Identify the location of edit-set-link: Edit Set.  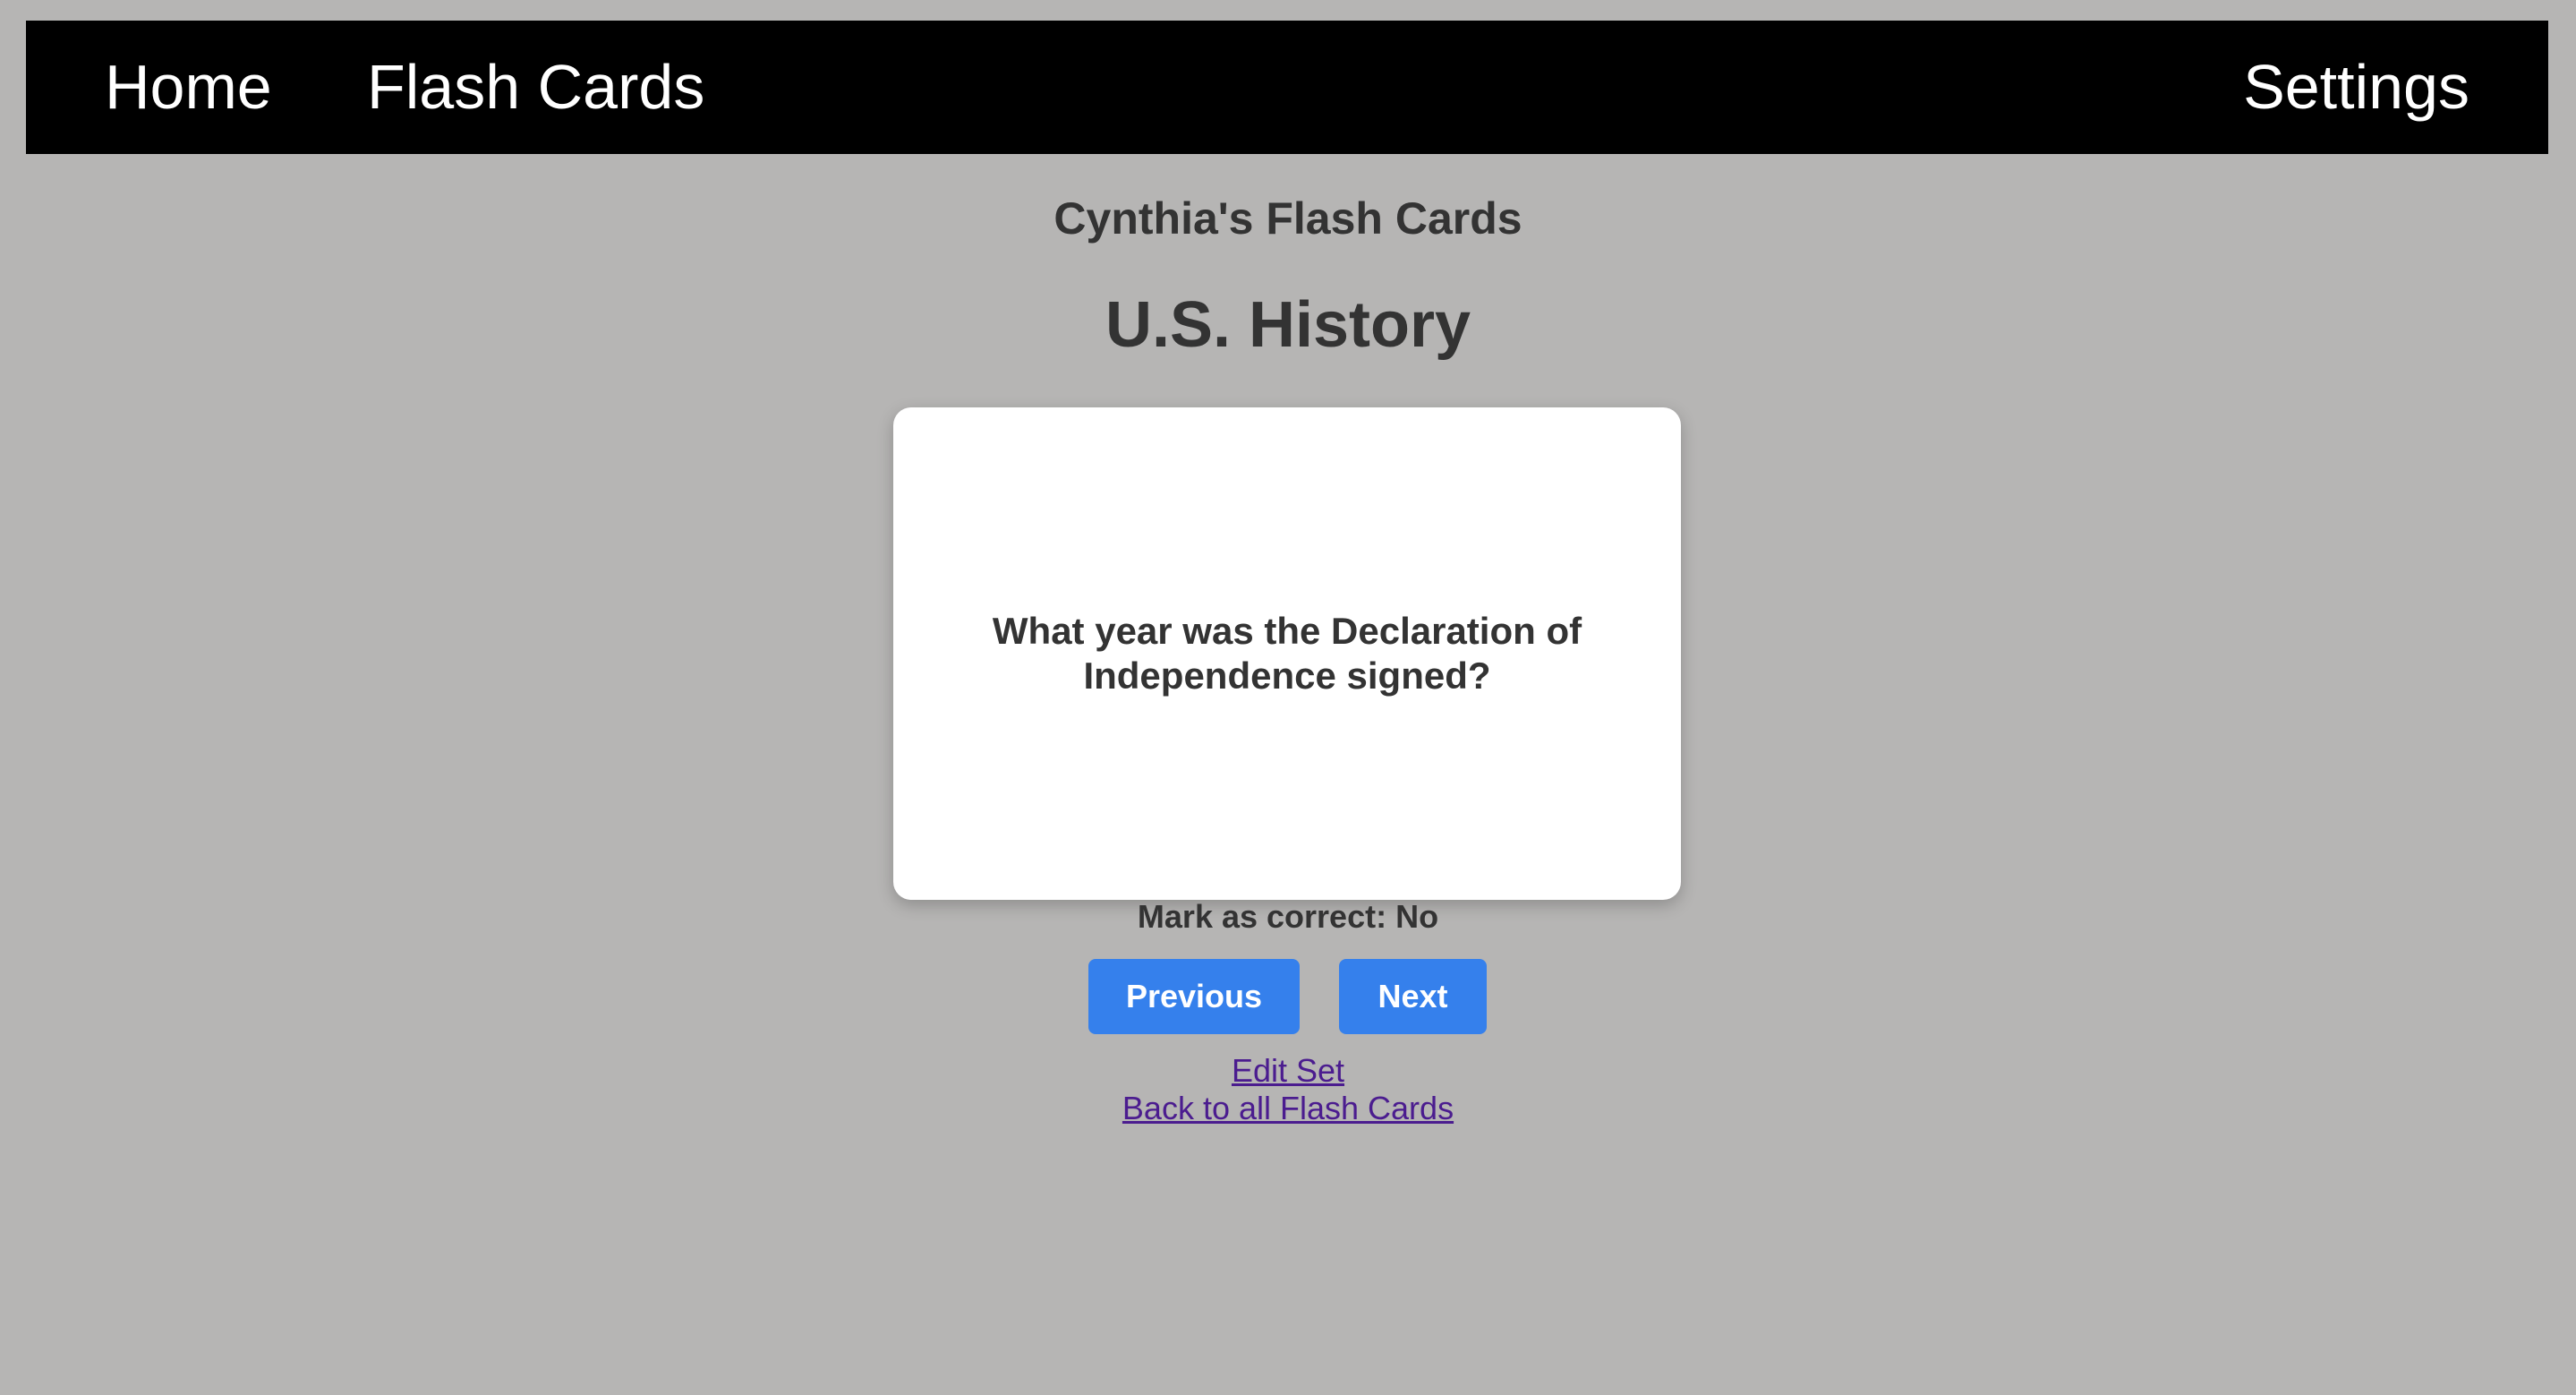
(1288, 1070).